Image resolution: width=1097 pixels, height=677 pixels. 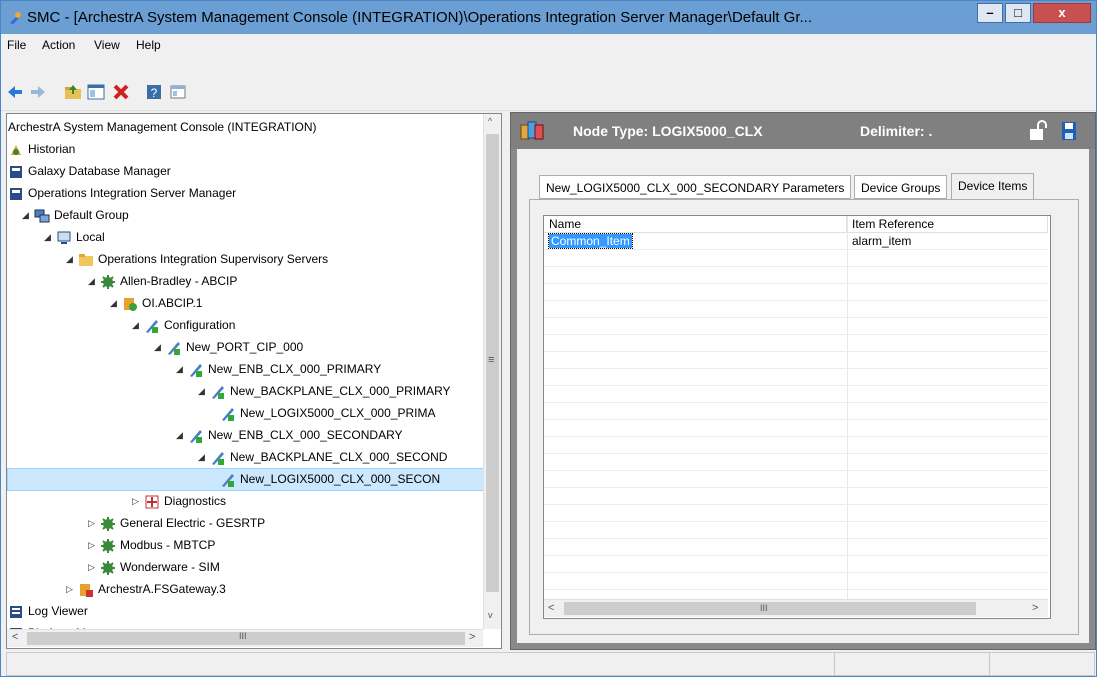 I want to click on tree-node: ▷ General Electric - GESRTP, so click(x=245, y=523).